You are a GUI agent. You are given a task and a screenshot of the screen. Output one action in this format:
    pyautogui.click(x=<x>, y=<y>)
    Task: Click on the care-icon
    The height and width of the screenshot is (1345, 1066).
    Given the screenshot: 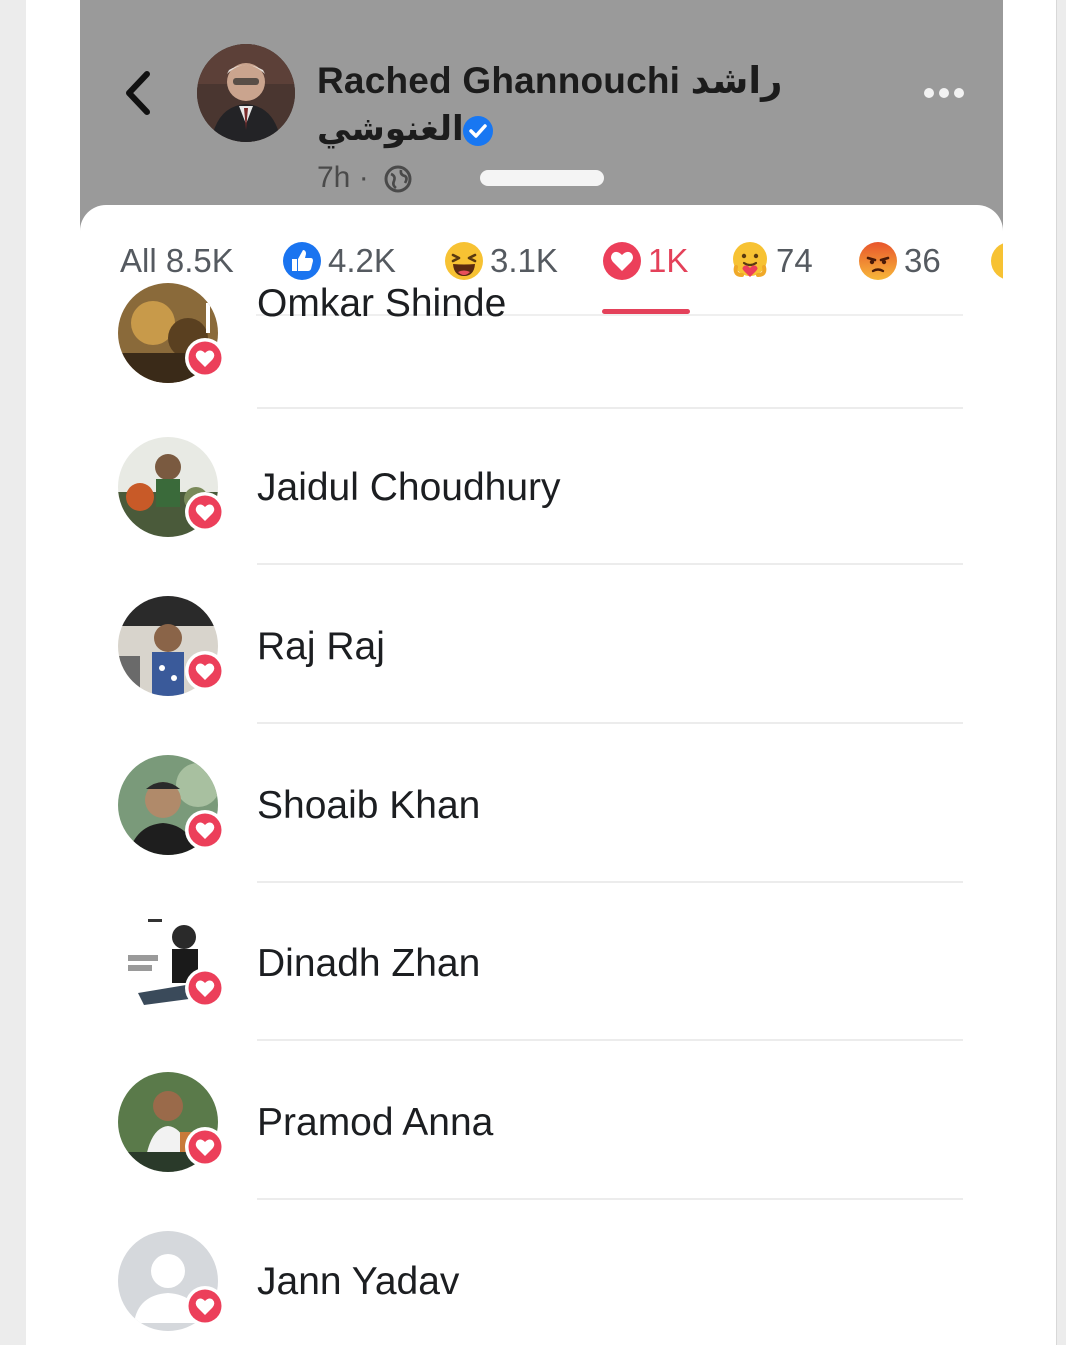 What is the action you would take?
    pyautogui.click(x=750, y=261)
    